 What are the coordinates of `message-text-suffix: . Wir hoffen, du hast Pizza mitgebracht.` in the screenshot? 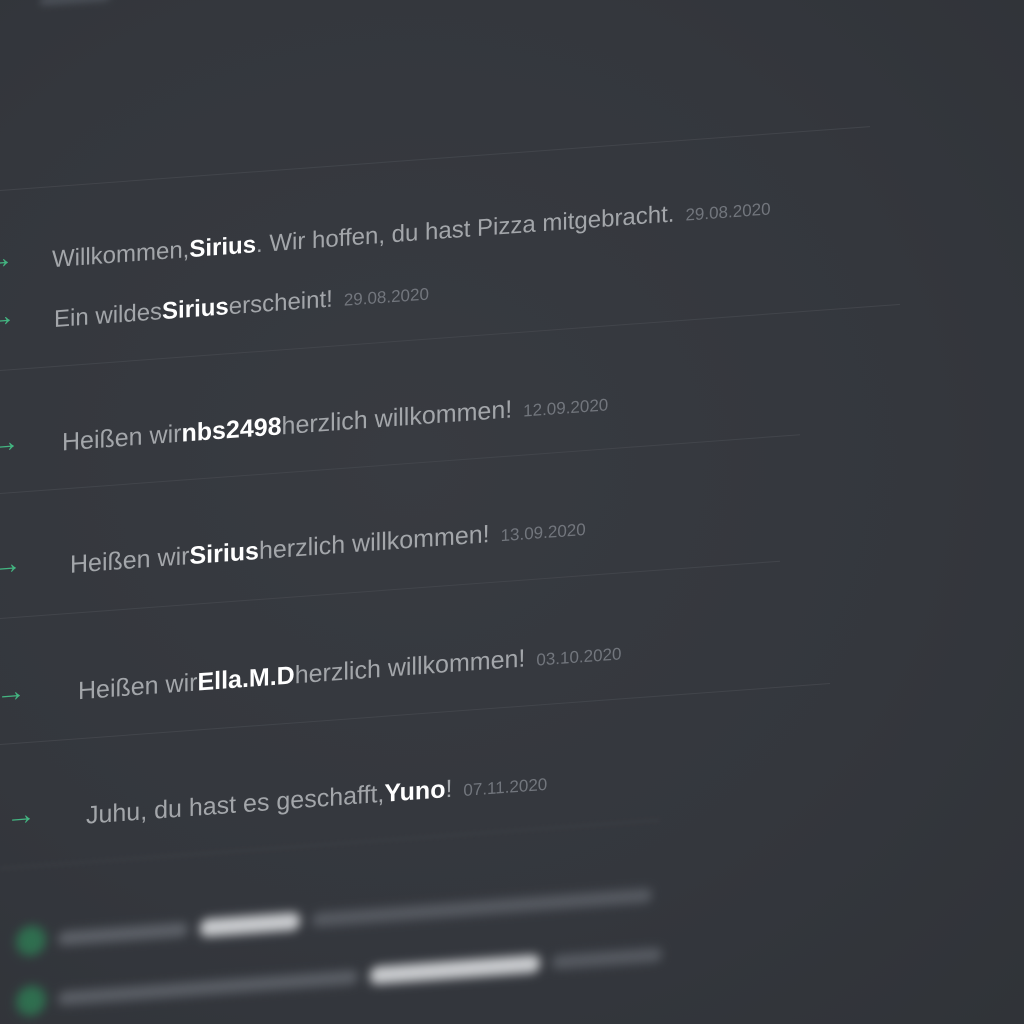 It's located at (465, 229).